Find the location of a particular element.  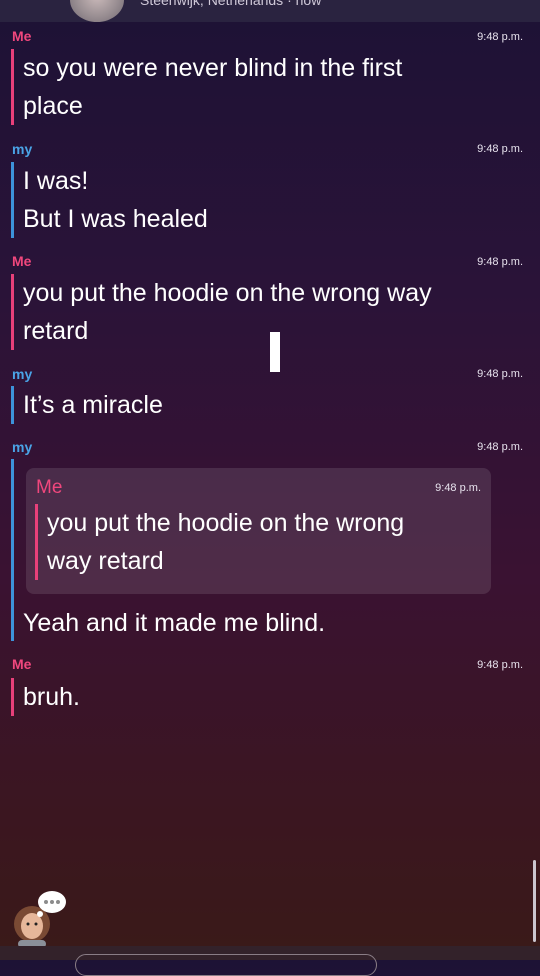

chat-input-bar is located at coordinates (270, 961).